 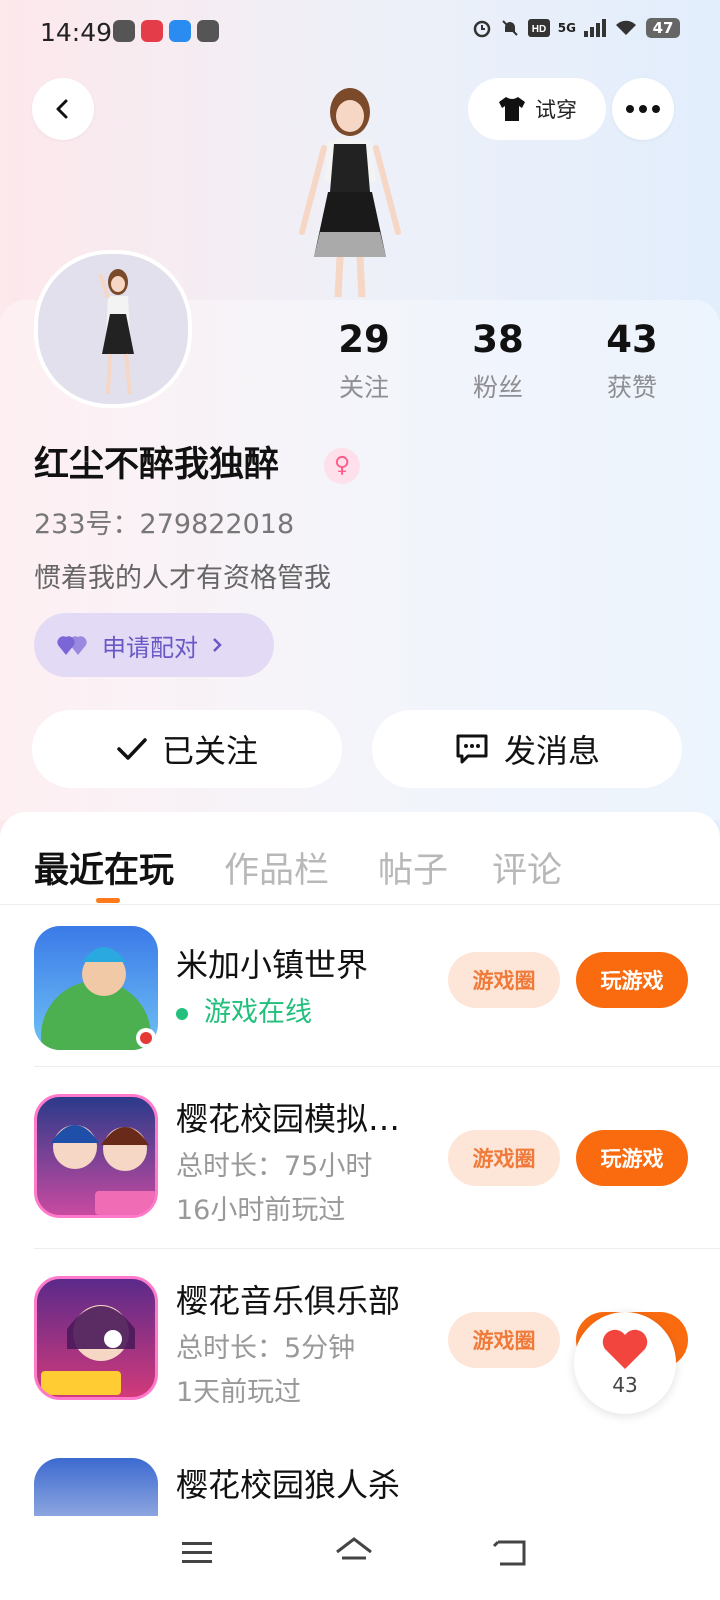 What do you see at coordinates (157, 465) in the screenshot?
I see `profile-name: 红尘不醉我独醉` at bounding box center [157, 465].